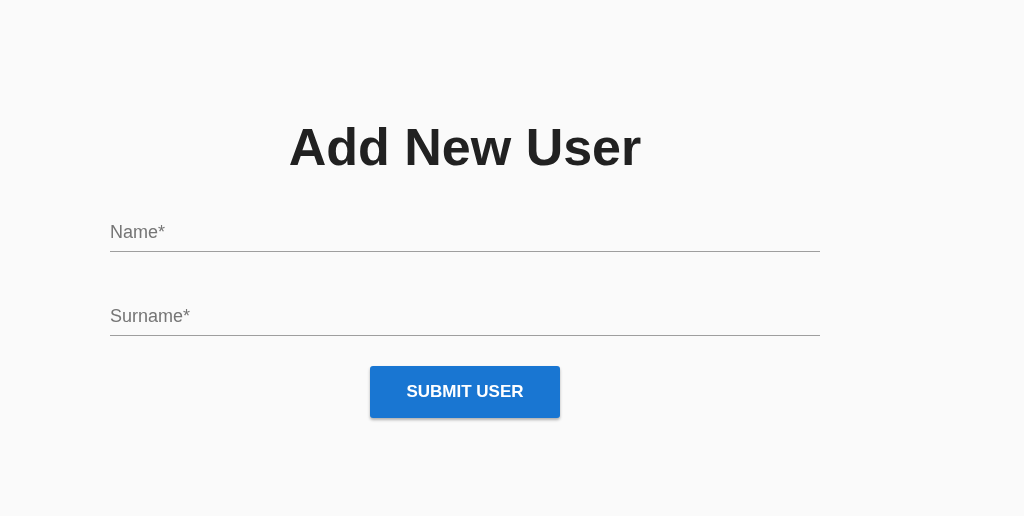 The height and width of the screenshot is (516, 1024). I want to click on input-field: Name*, so click(465, 235).